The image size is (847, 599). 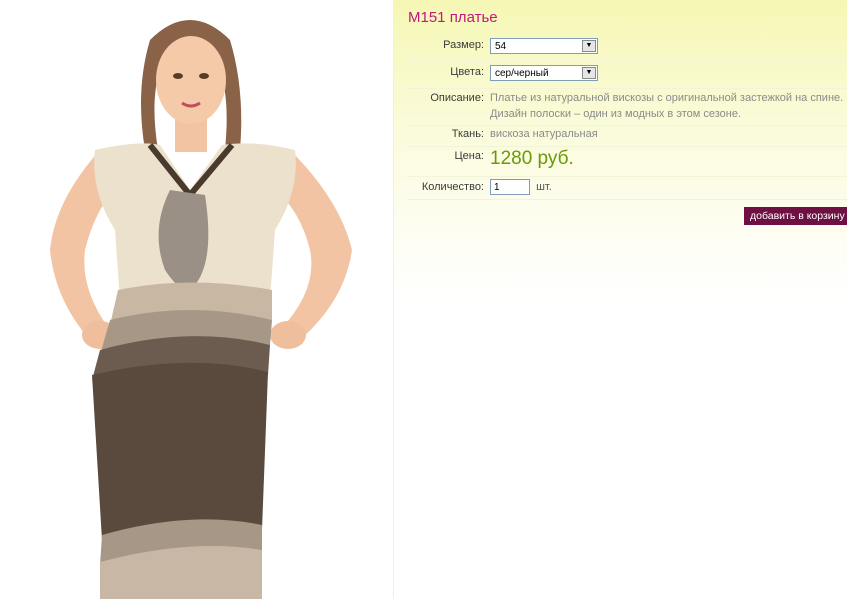 What do you see at coordinates (532, 158) in the screenshot?
I see `price-value: 1280 руб.` at bounding box center [532, 158].